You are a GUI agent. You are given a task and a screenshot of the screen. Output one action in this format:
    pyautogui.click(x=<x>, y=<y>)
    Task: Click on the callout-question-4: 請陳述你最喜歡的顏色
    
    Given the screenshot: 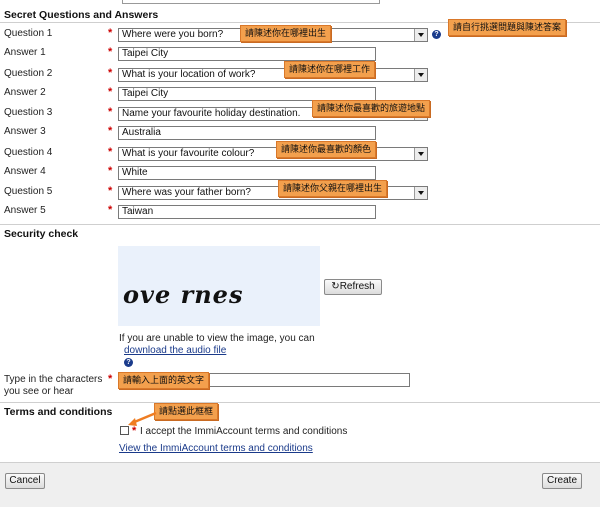 What is the action you would take?
    pyautogui.click(x=326, y=149)
    